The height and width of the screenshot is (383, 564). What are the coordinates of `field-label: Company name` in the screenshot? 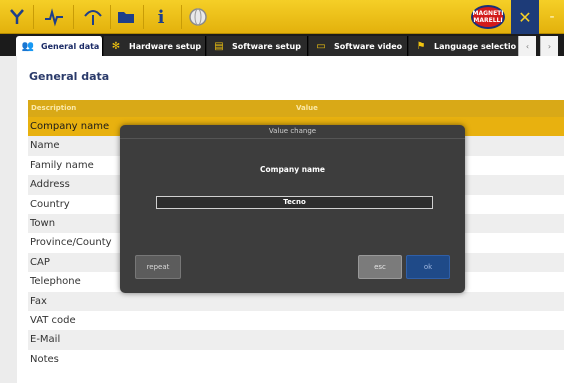 It's located at (292, 169).